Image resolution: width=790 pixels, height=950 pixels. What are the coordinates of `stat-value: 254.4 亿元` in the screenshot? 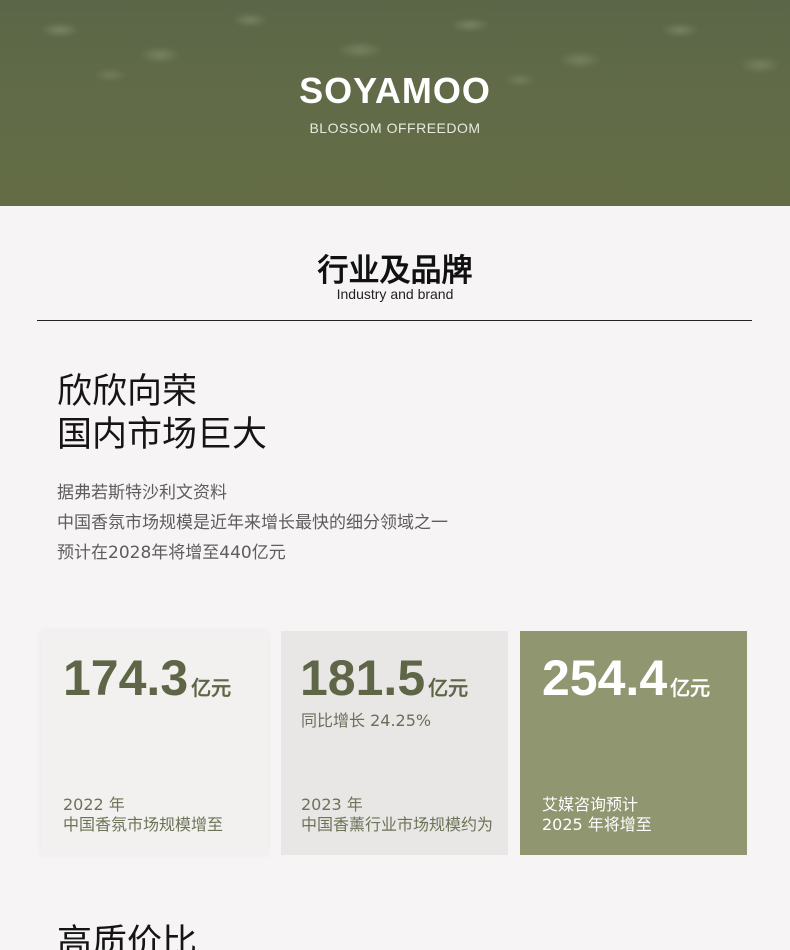 It's located at (626, 678).